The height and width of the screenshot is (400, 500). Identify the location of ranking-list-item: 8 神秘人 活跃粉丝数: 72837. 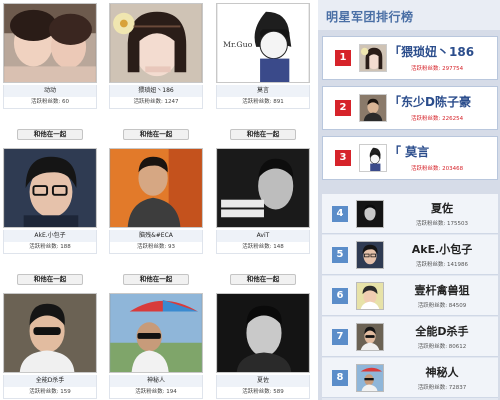
(410, 378).